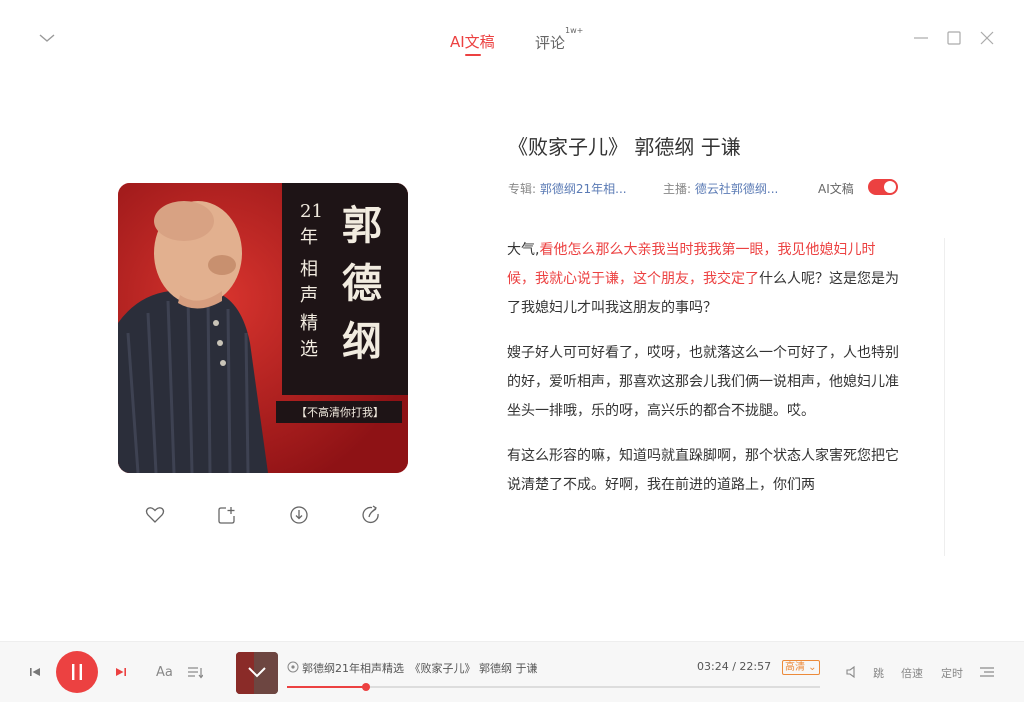  I want to click on quality-label: 高清, so click(795, 667).